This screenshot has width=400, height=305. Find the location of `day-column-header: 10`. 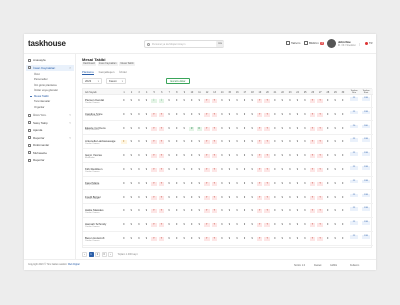

day-column-header: 10 is located at coordinates (192, 92).